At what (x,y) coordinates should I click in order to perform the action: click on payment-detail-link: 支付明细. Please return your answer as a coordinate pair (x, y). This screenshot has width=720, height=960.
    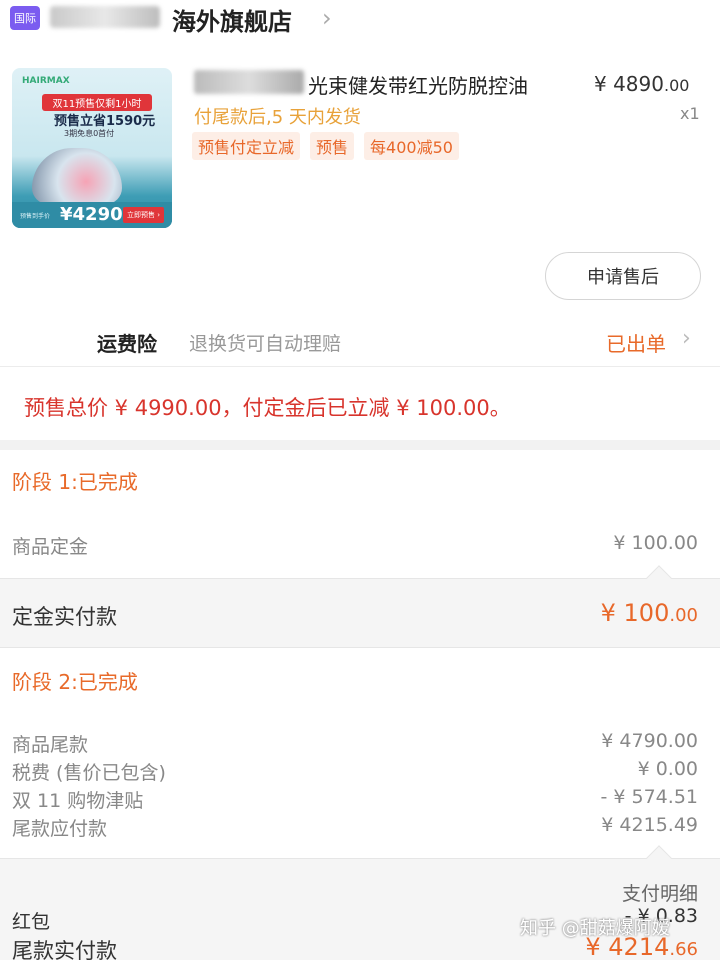
    Looking at the image, I should click on (660, 892).